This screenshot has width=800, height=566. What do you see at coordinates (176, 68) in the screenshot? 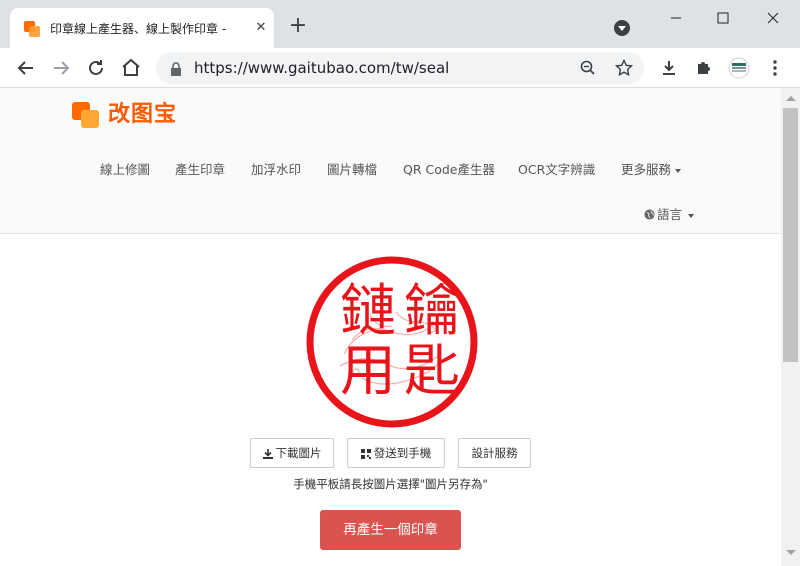
I see `lock-icon` at bounding box center [176, 68].